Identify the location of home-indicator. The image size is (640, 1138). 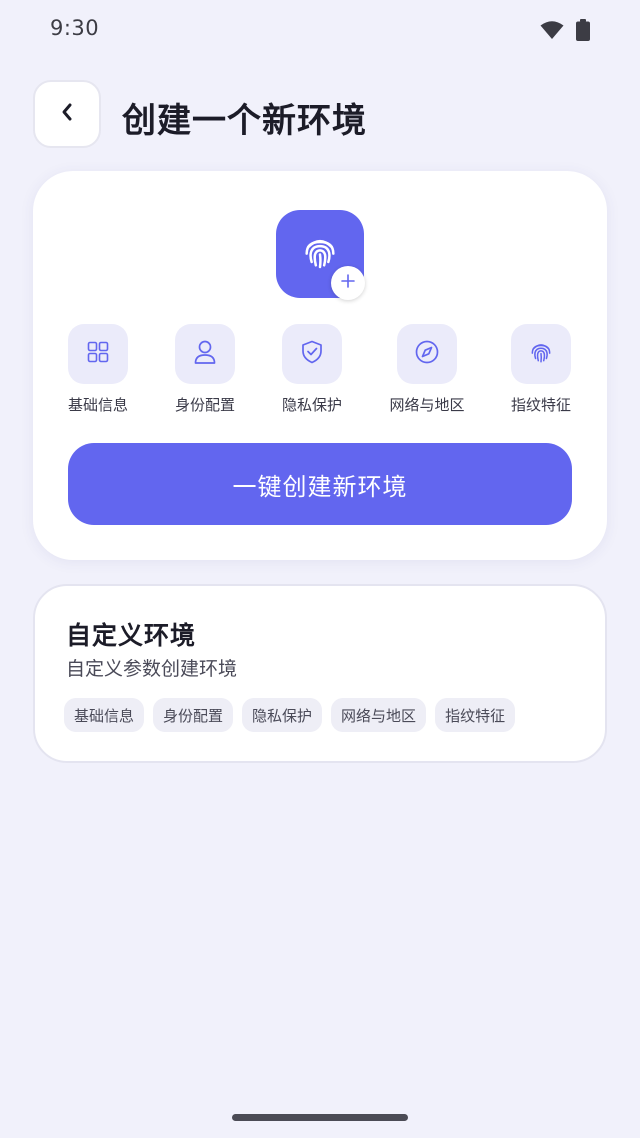
(320, 1117).